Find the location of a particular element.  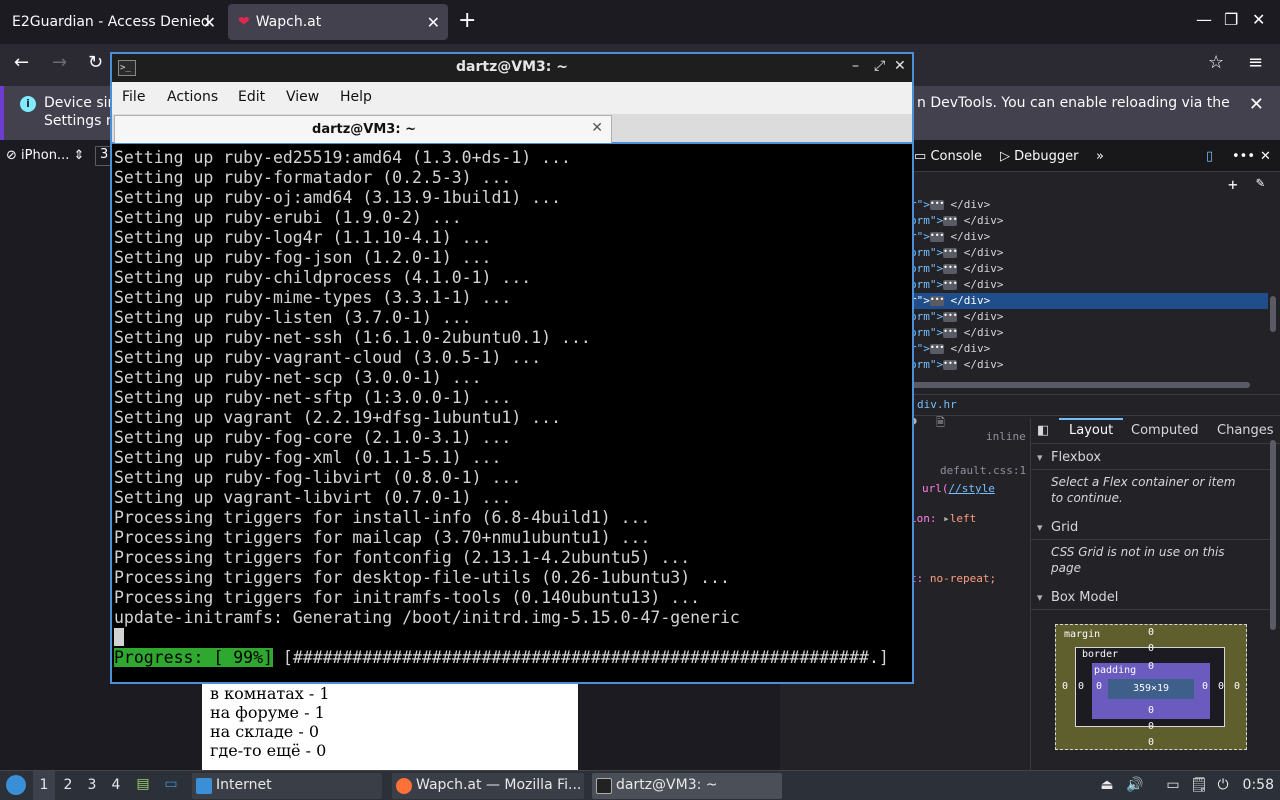

clipboard-icon: ⏏ is located at coordinates (1107, 786).